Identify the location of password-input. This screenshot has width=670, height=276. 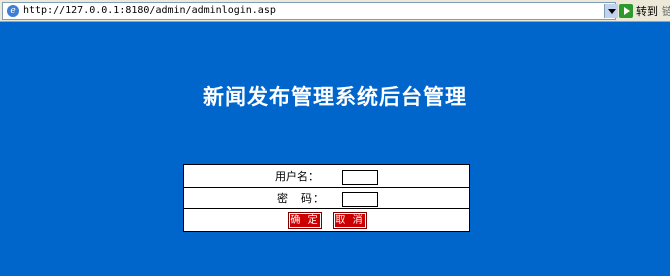
(360, 199).